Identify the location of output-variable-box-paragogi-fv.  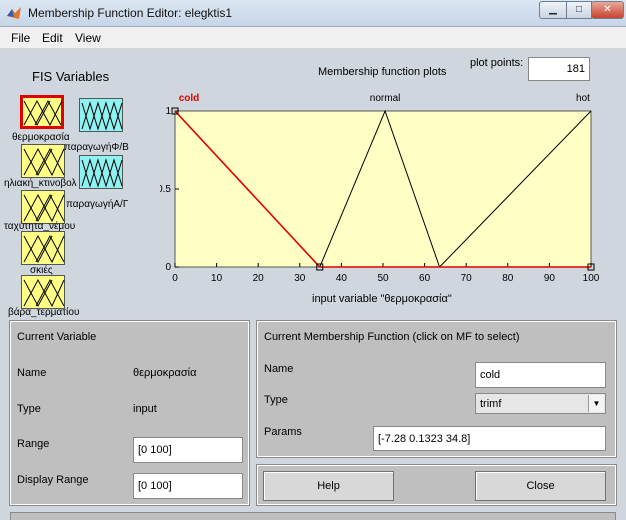
(101, 115).